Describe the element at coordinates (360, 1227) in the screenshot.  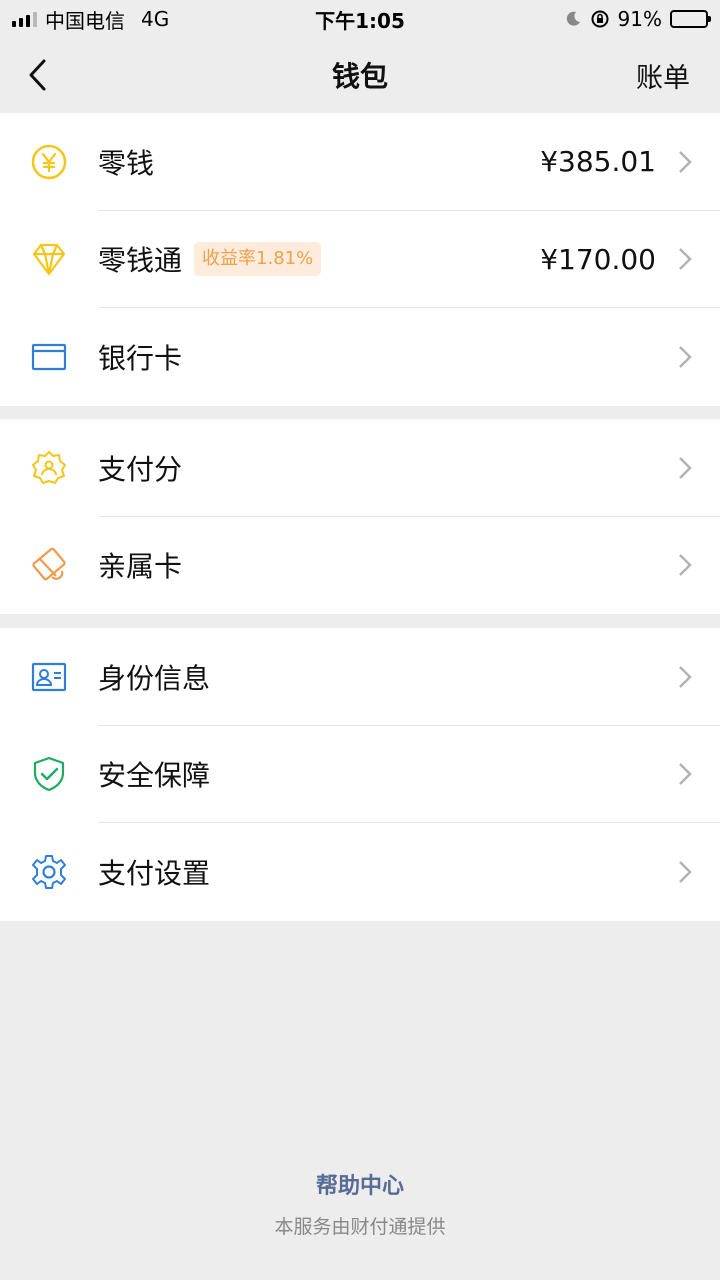
I see `provider-note: 本服务由财付通提供` at that location.